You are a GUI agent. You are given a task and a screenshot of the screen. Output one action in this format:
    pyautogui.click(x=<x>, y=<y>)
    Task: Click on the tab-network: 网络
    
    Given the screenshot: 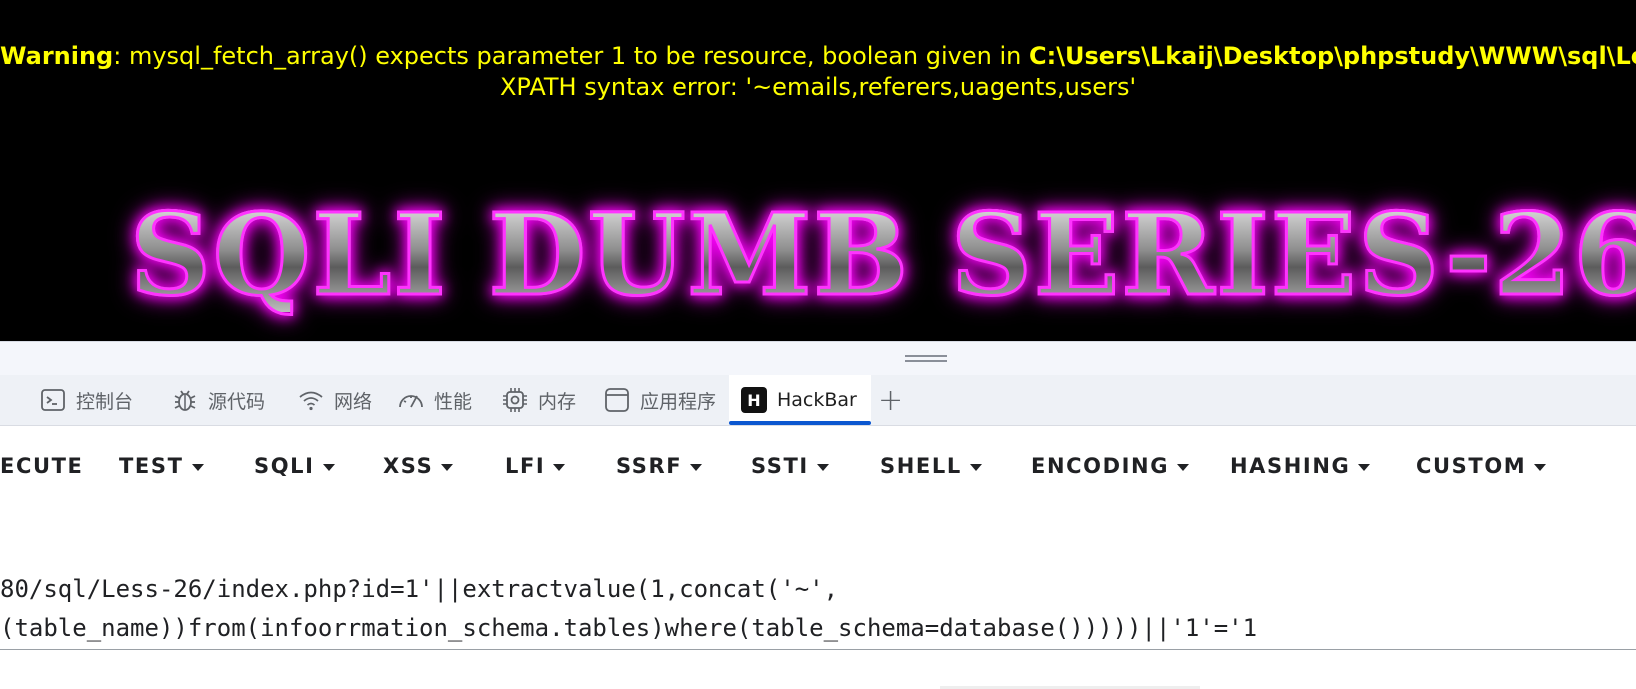 What is the action you would take?
    pyautogui.click(x=335, y=400)
    